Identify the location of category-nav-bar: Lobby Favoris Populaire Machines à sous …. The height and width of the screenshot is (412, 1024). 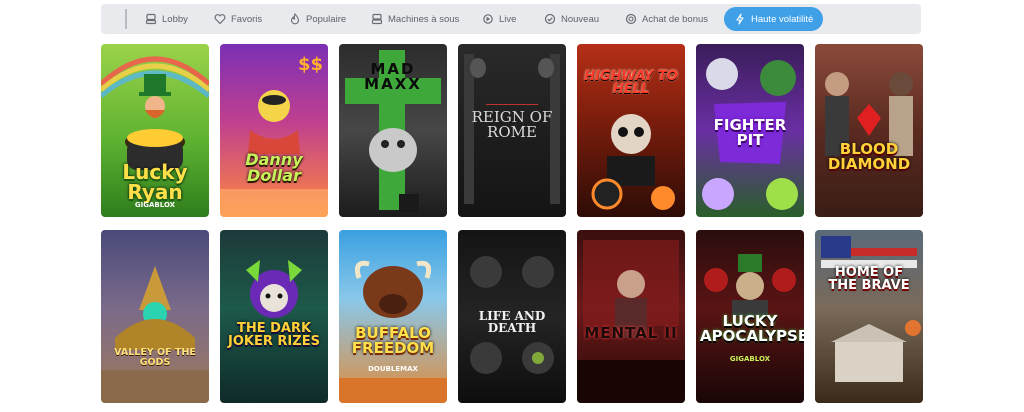
(511, 19).